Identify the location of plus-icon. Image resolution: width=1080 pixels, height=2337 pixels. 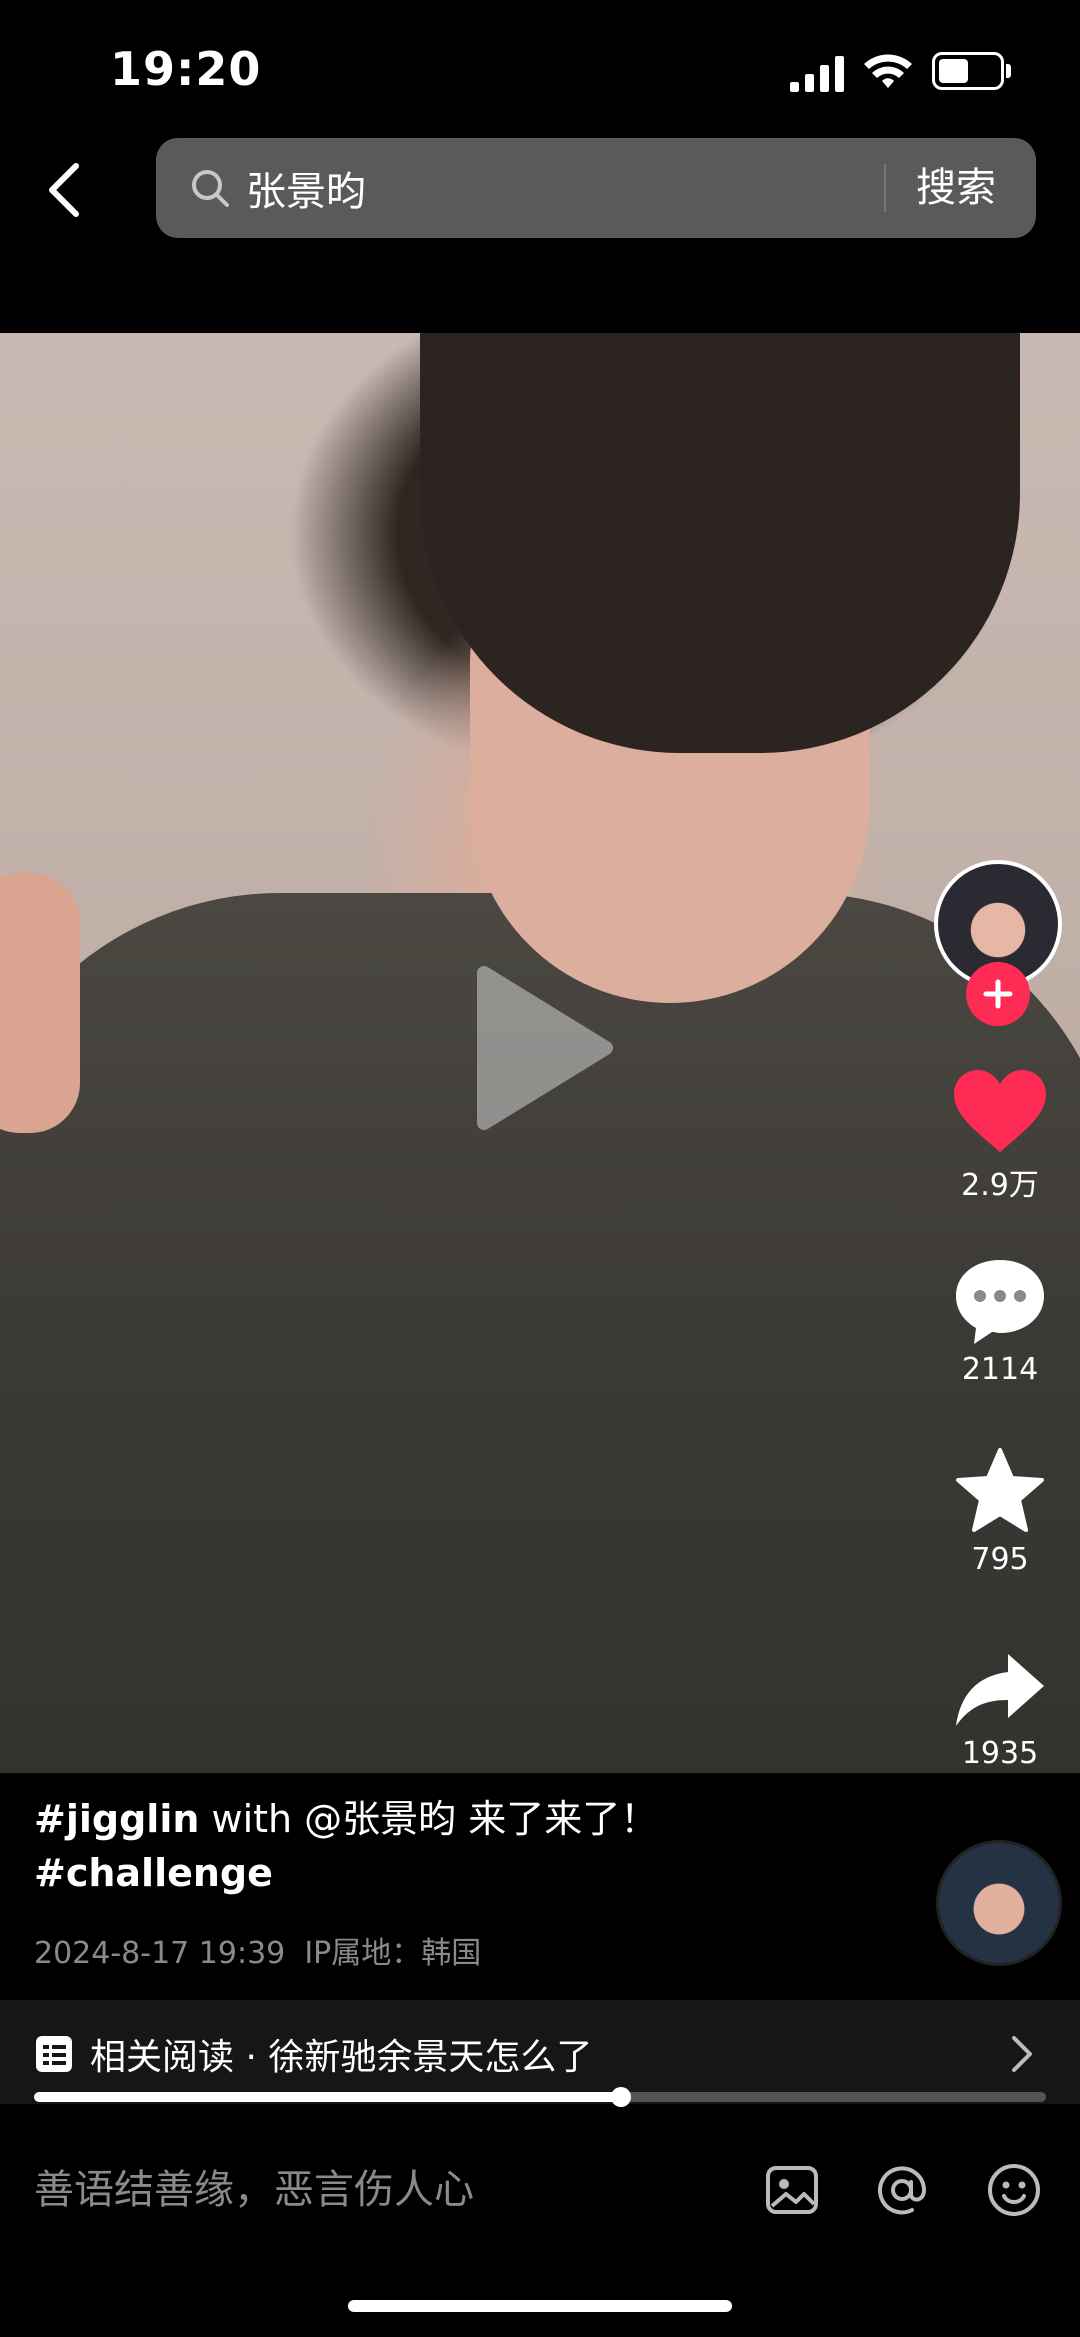
(998, 994).